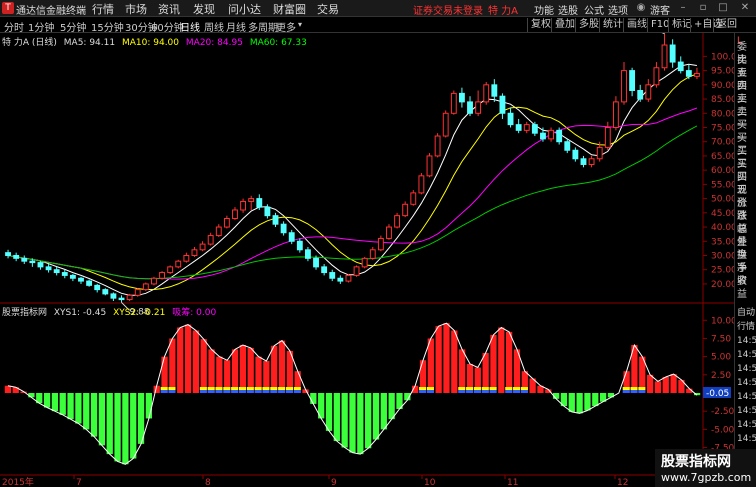 This screenshot has width=756, height=487. What do you see at coordinates (705, 468) in the screenshot?
I see `watermark-logo: 股票指标网 www.7gpzb.com` at bounding box center [705, 468].